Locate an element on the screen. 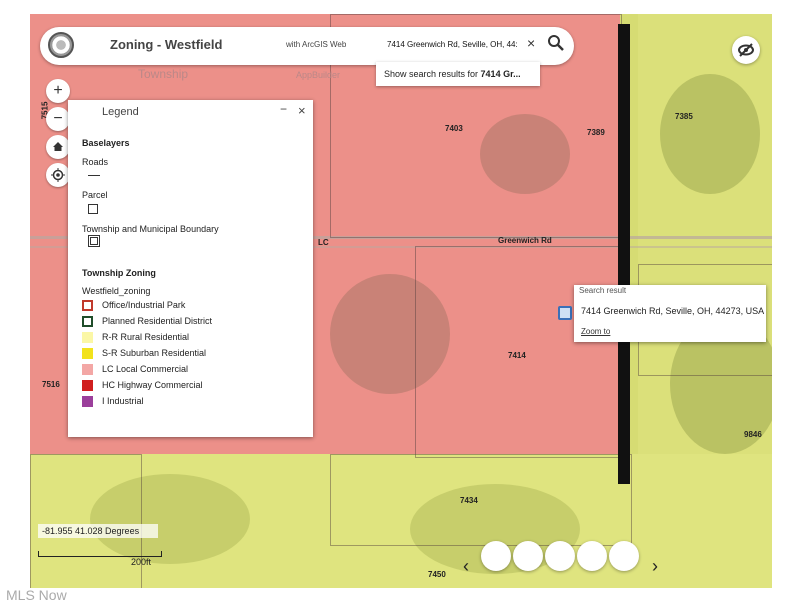 The height and width of the screenshot is (603, 800). legend-item-label: Planned Residential District is located at coordinates (157, 321).